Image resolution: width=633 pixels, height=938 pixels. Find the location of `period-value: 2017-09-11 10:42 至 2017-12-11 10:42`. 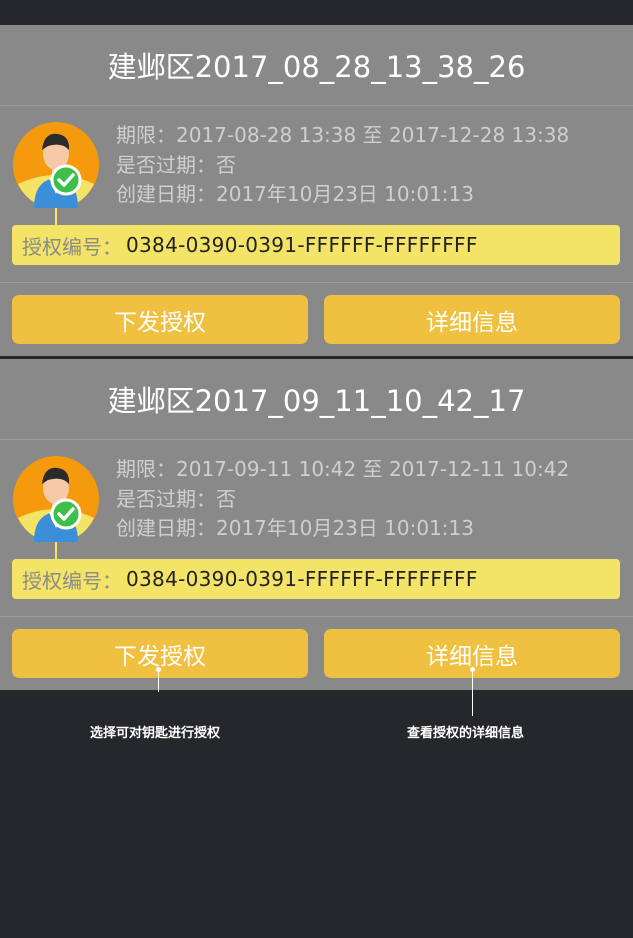

period-value: 2017-09-11 10:42 至 2017-12-11 10:42 is located at coordinates (373, 469).